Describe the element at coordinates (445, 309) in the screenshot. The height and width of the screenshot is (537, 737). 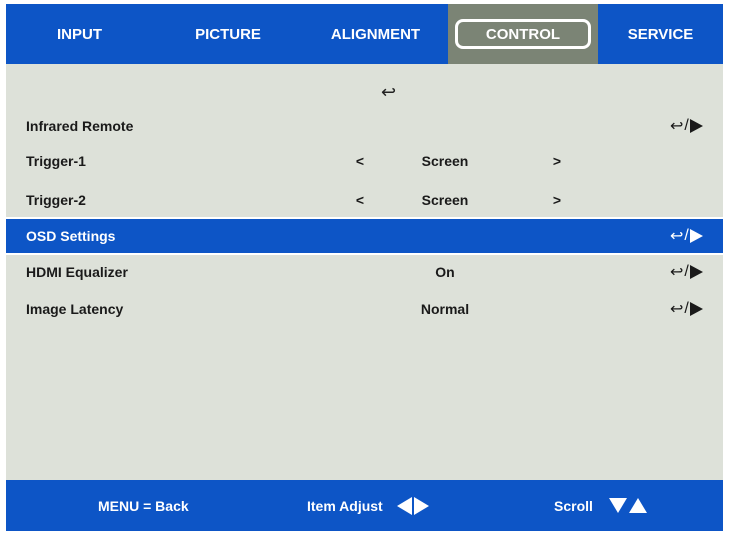
I see `menu-item-value: Normal` at that location.